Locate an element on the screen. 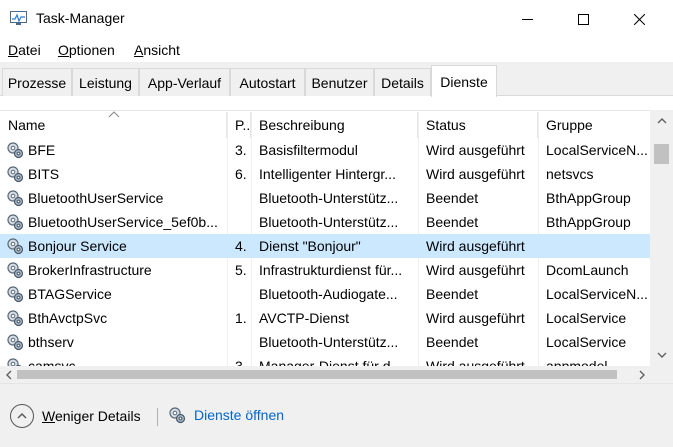  chevron-down-icon is located at coordinates (661, 355).